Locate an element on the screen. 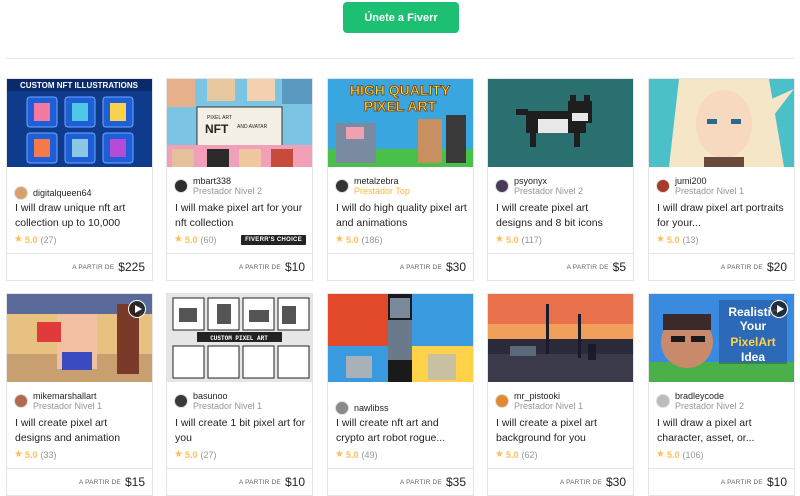  gig-thumbnail: PIXEL ART NFT AND AVATAR is located at coordinates (239, 123).